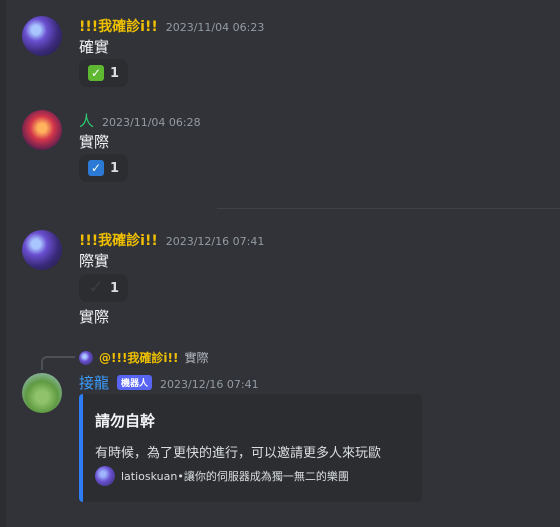  Describe the element at coordinates (96, 168) in the screenshot. I see `ballot-box-check-icon: ✓` at that location.